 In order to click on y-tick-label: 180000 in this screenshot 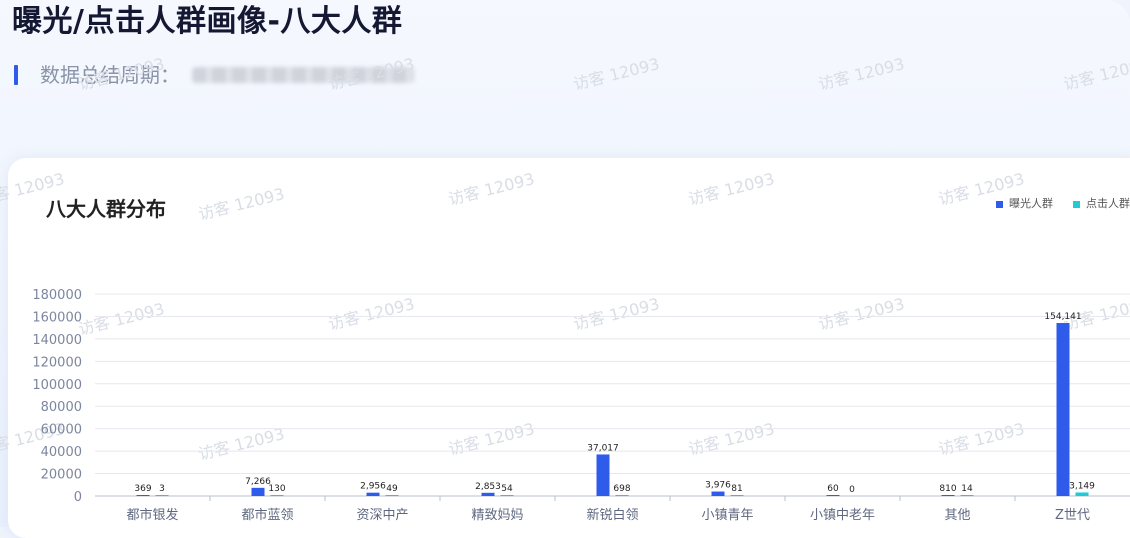, I will do `click(57, 295)`.